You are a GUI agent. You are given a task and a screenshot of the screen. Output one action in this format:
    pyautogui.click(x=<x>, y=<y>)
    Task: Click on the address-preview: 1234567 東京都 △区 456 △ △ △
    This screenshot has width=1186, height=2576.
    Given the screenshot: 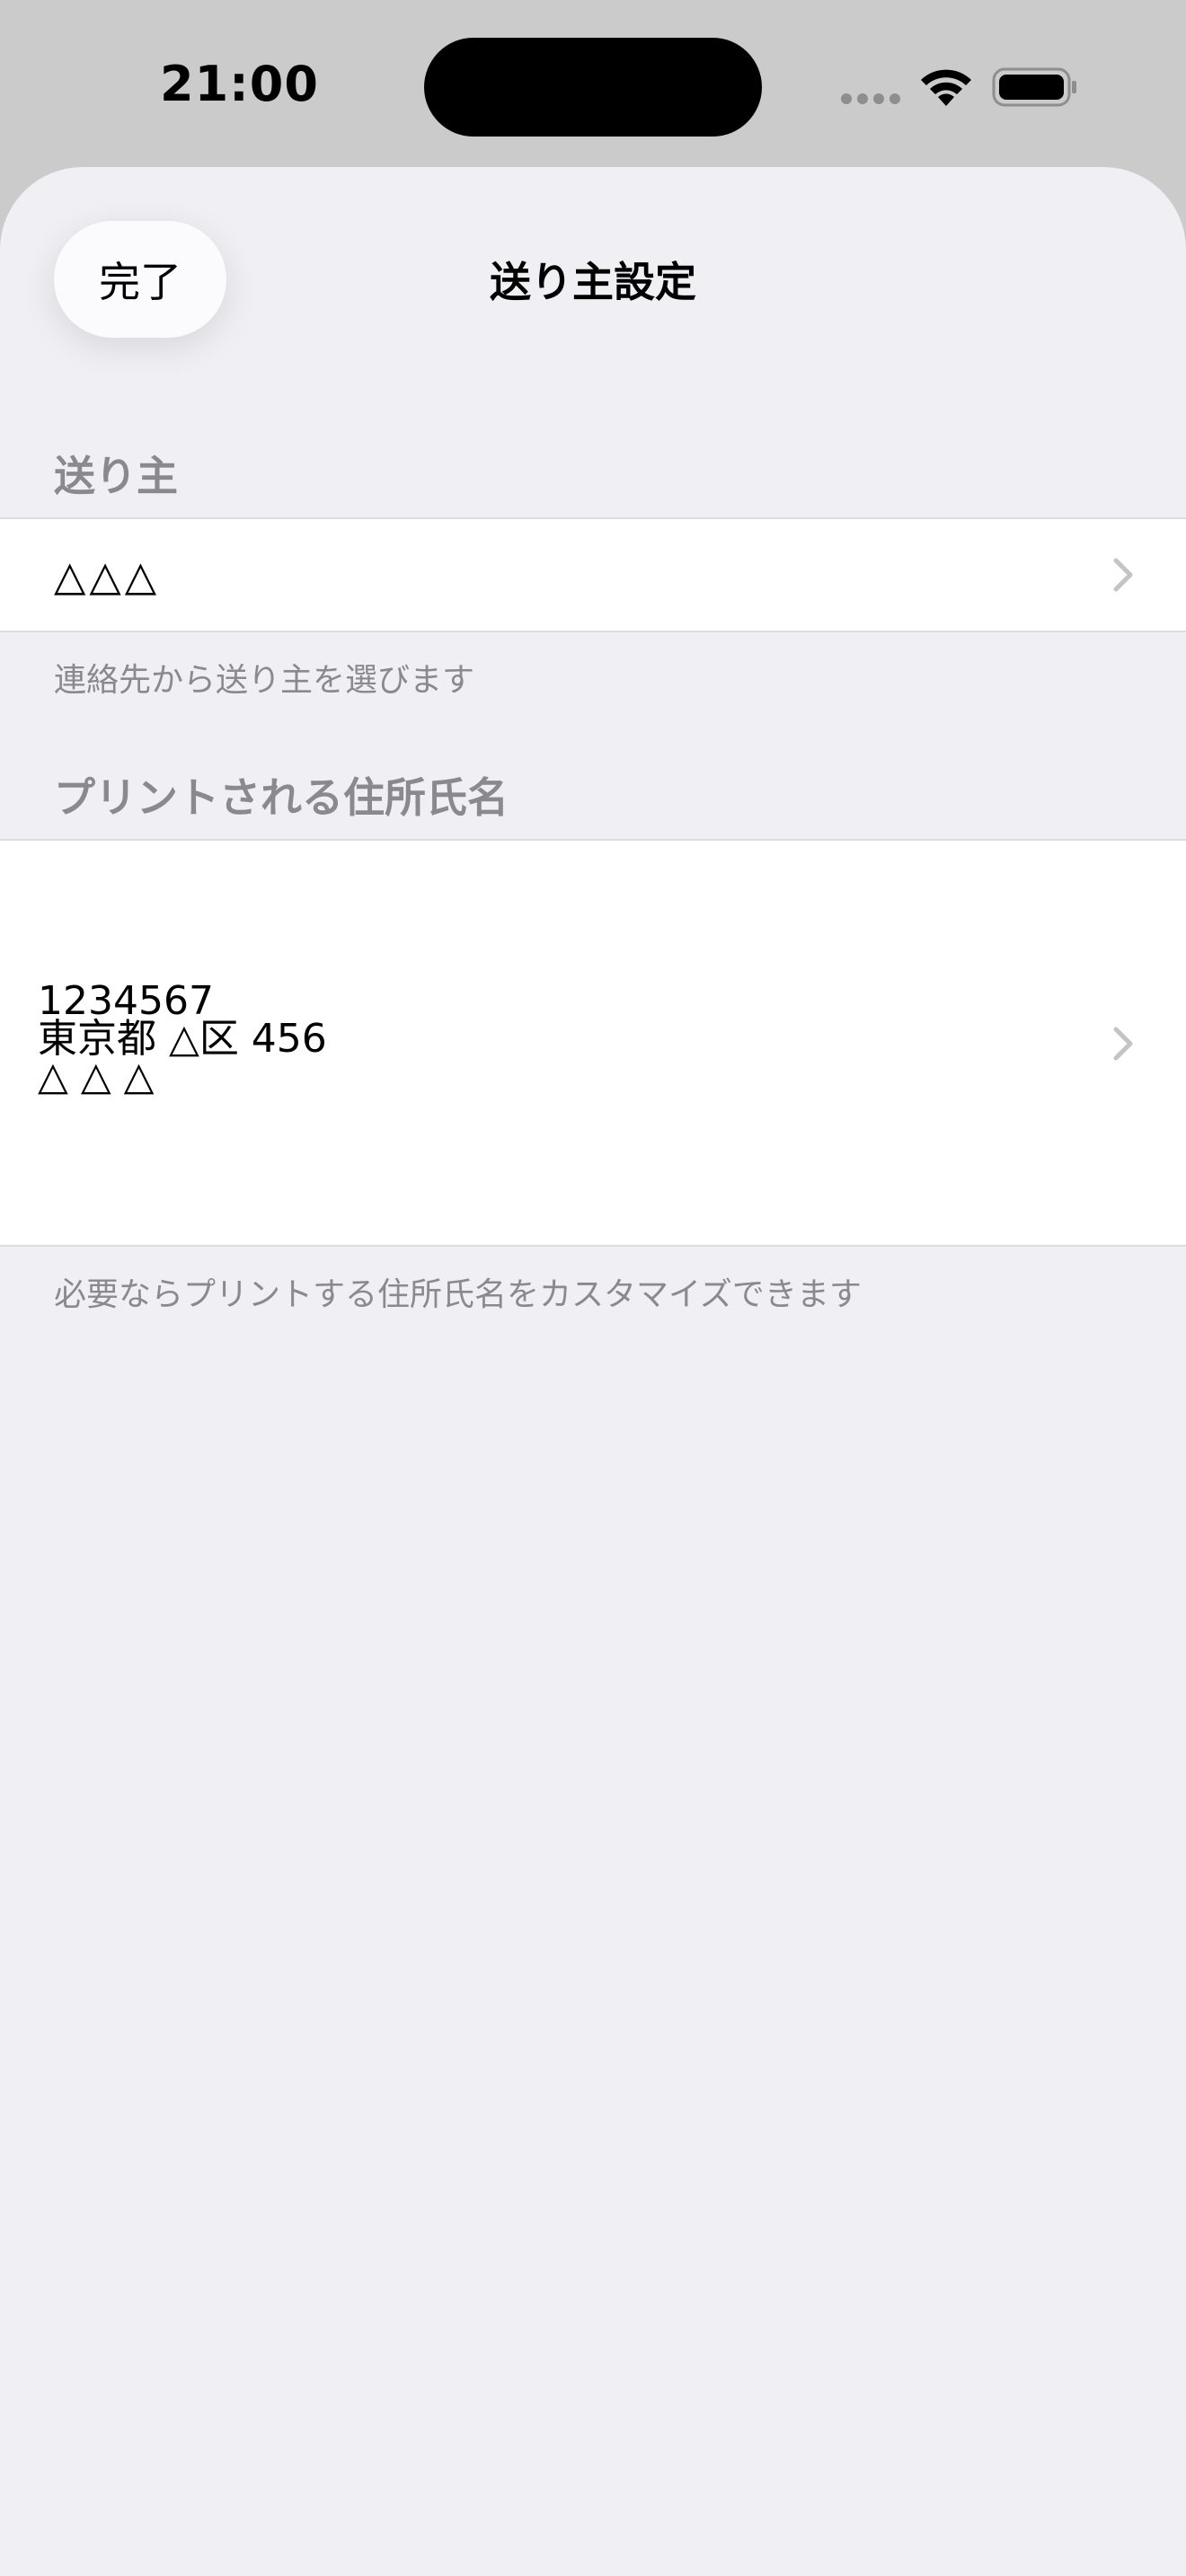 What is the action you would take?
    pyautogui.click(x=182, y=1038)
    